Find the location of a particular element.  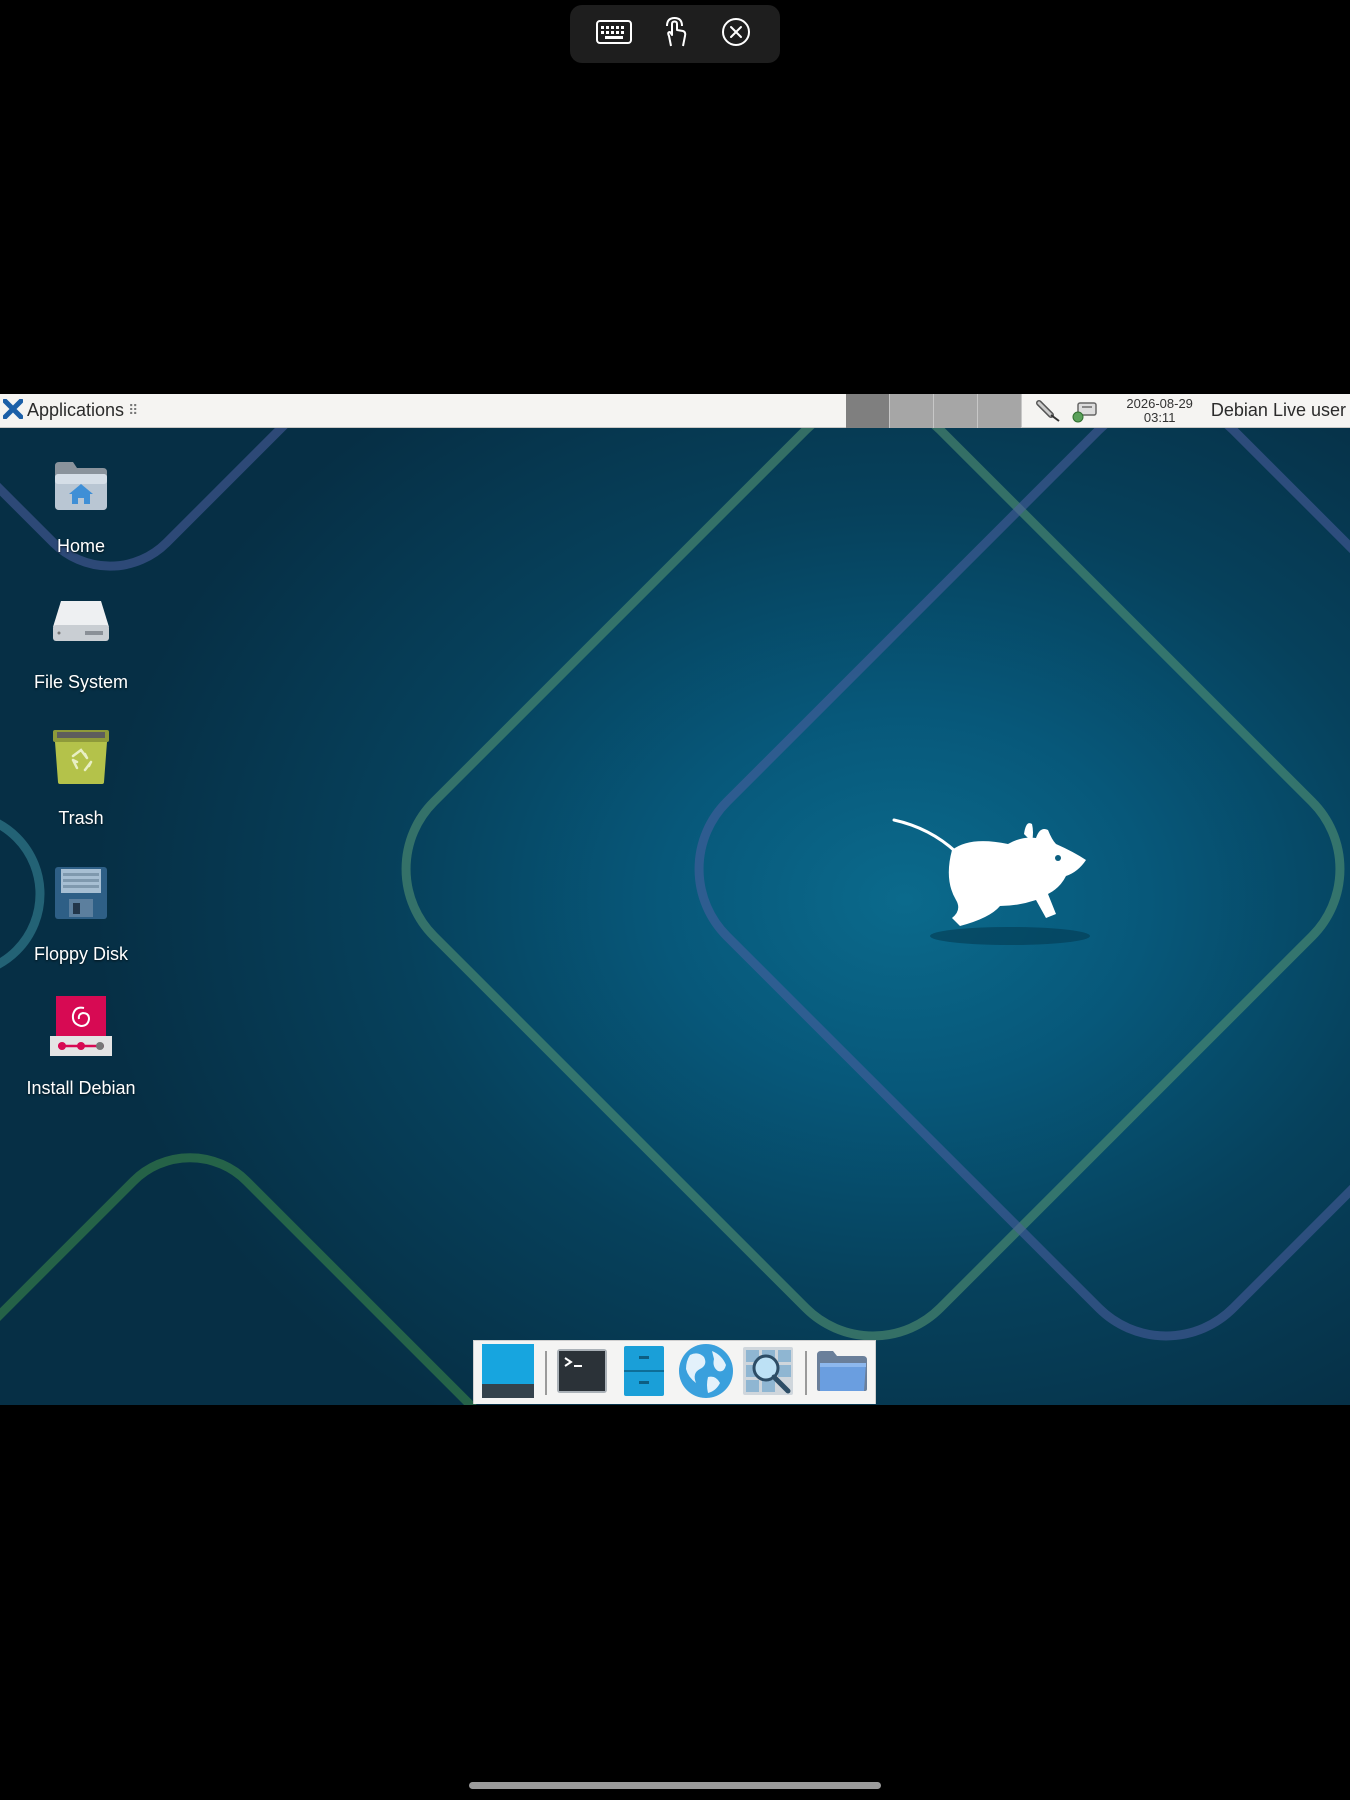

desktop-icon-label: Install Debian is located at coordinates (81, 1088).